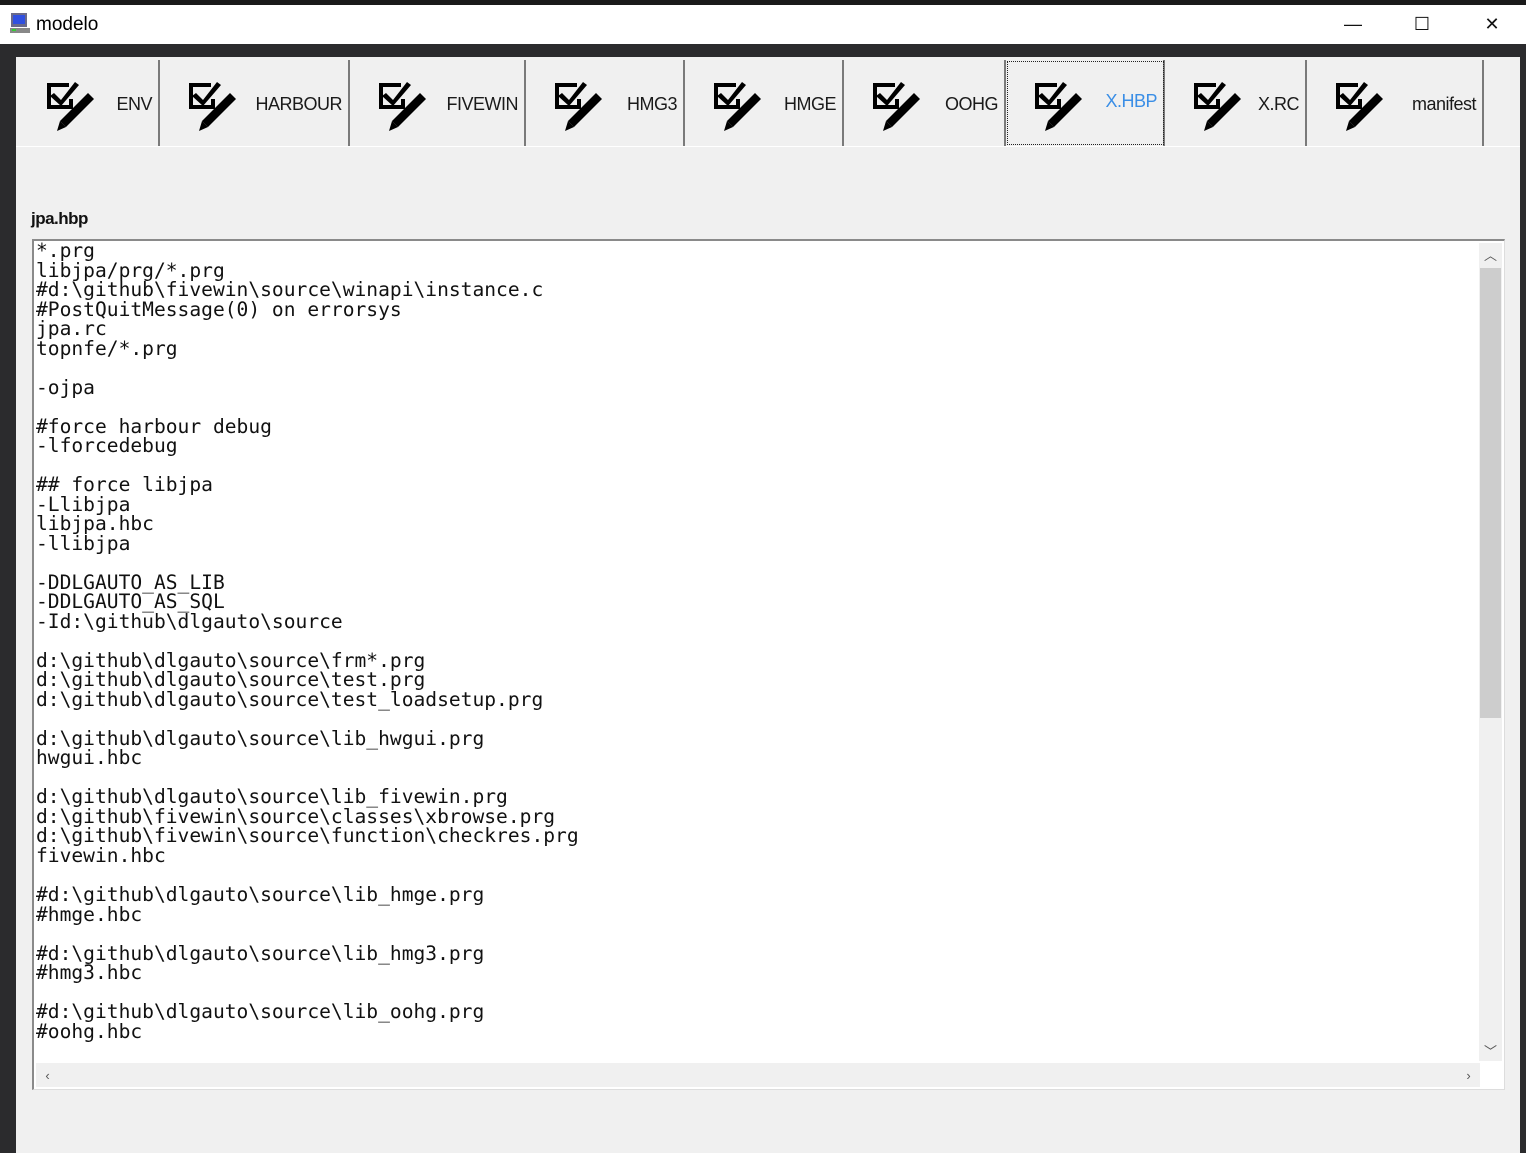  I want to click on code-line: hwgui.hbc, so click(89, 758).